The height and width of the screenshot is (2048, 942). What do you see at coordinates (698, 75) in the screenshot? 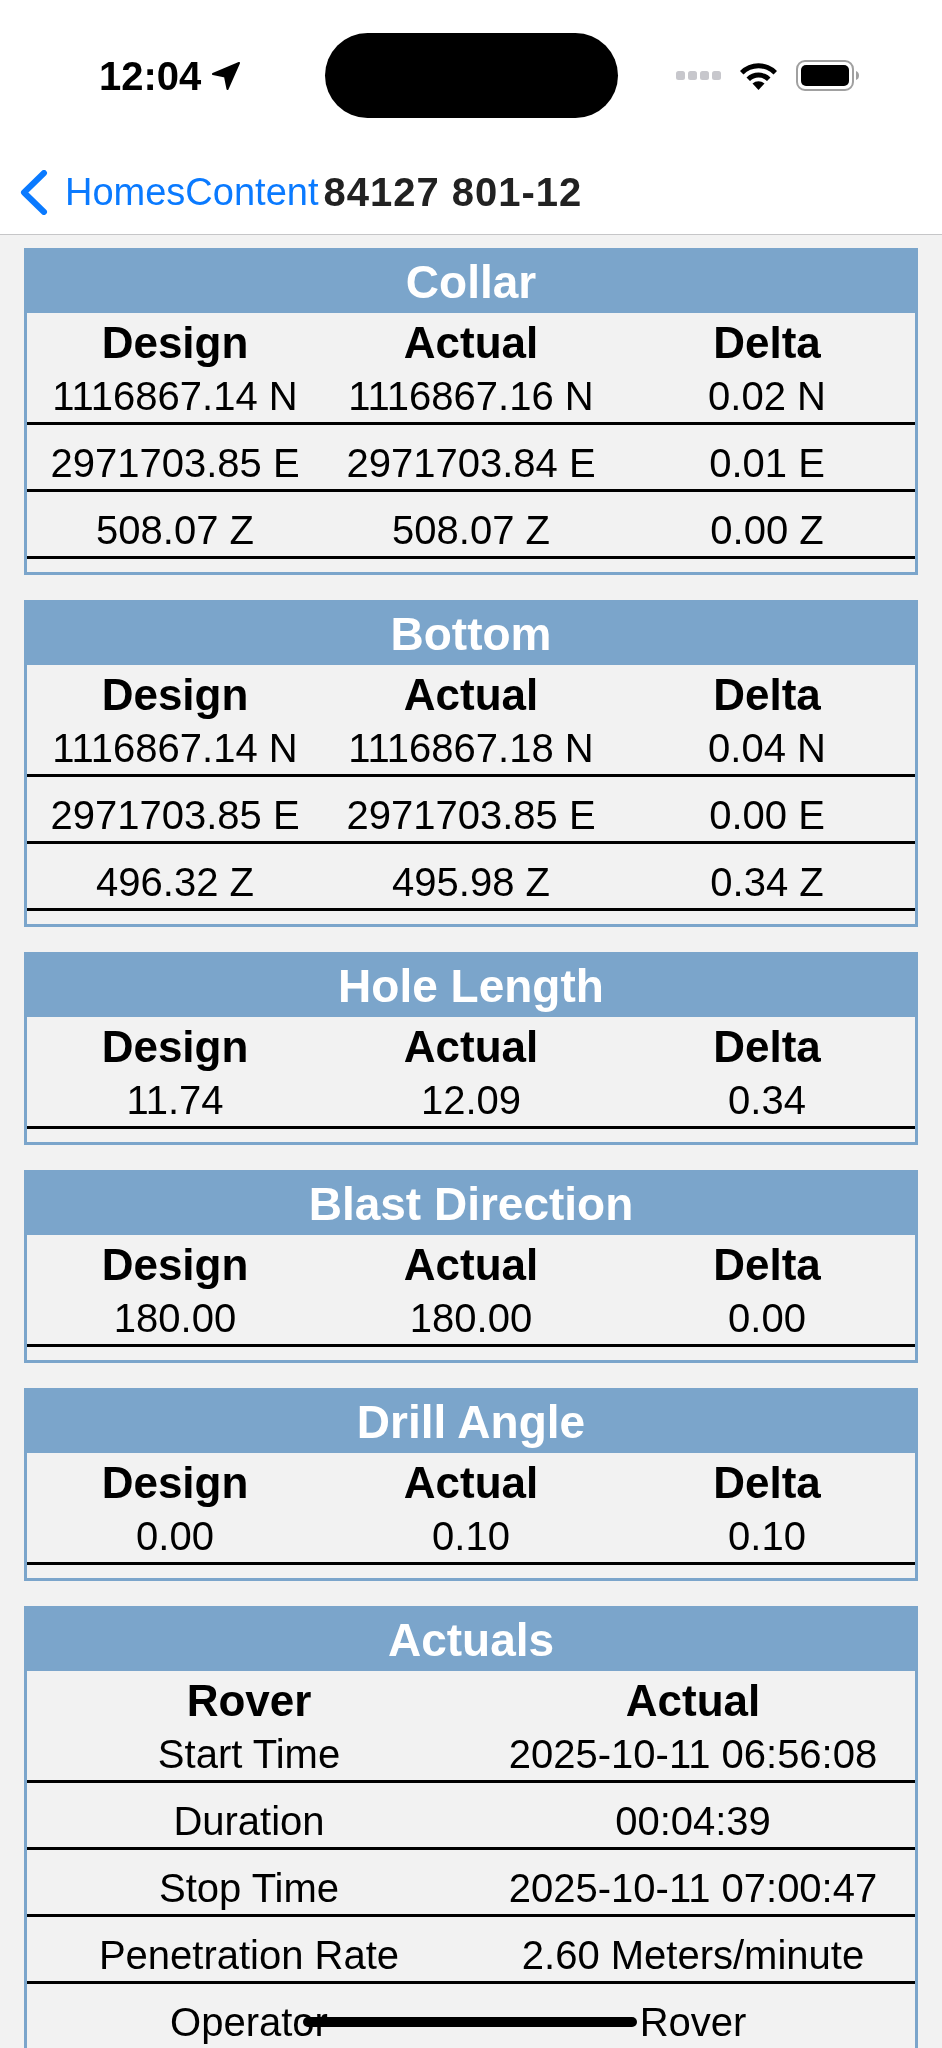
I see `signal-icon` at bounding box center [698, 75].